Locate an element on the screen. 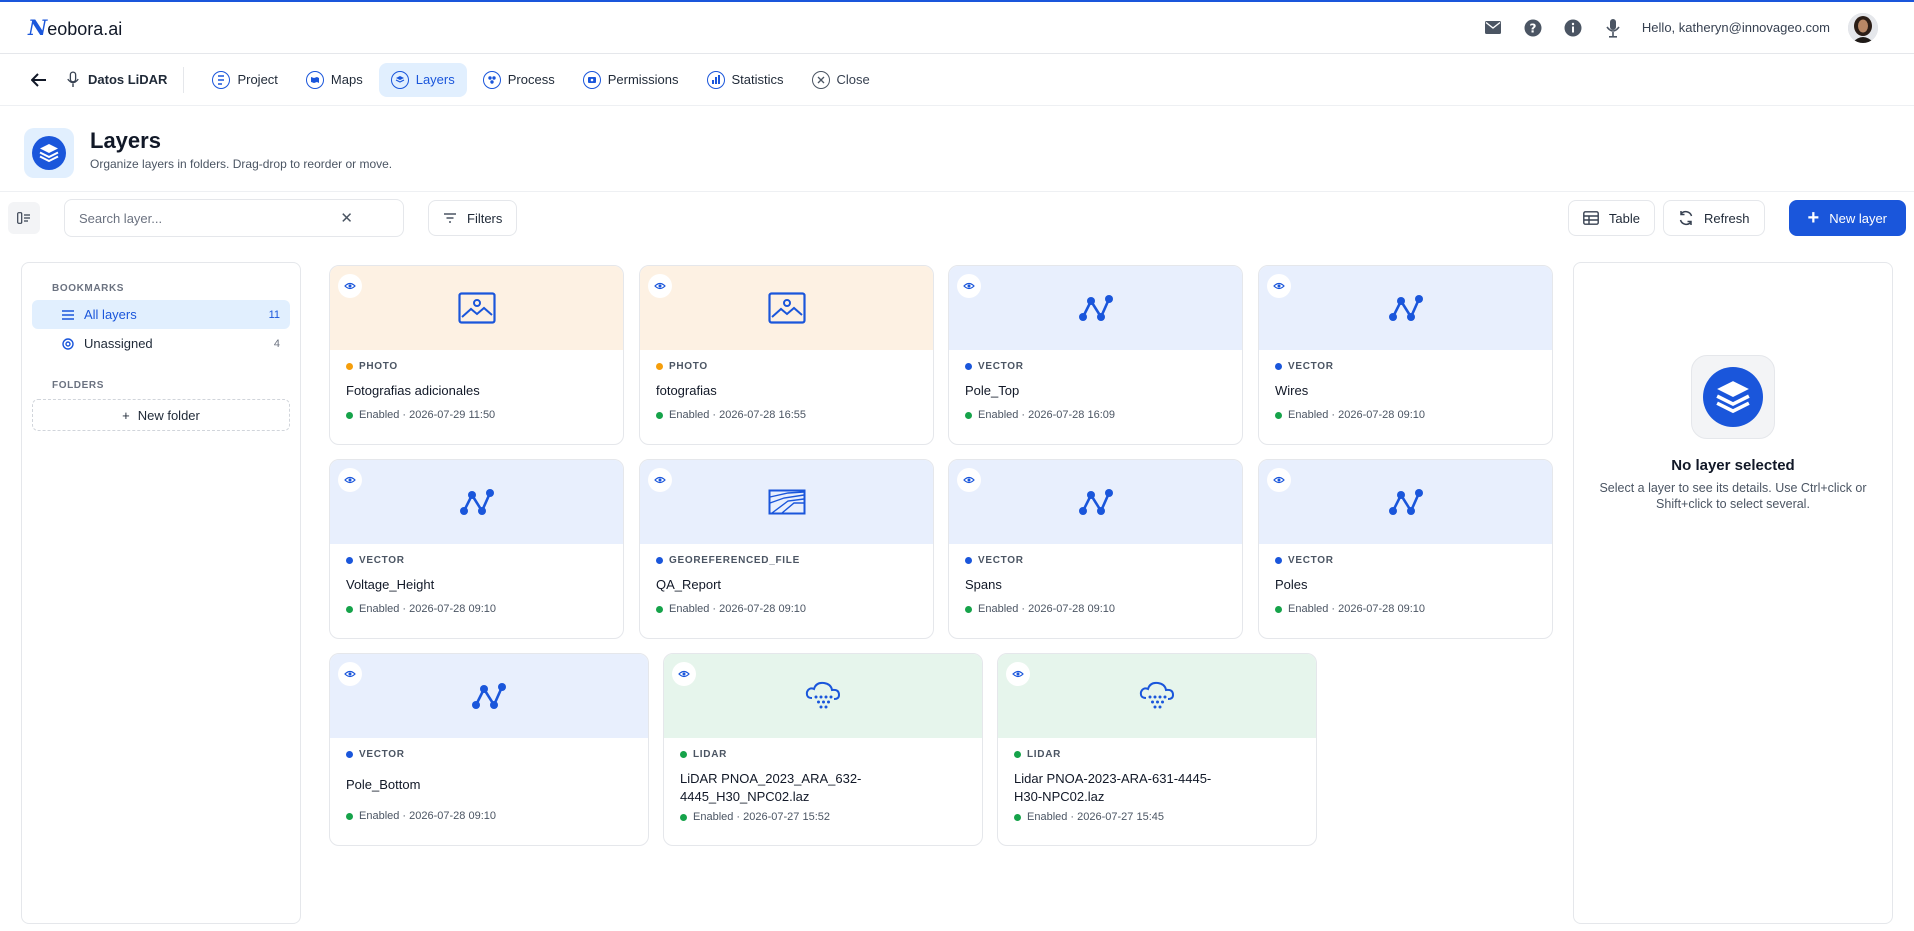 The width and height of the screenshot is (1914, 931). sidebar-item-count: 11 is located at coordinates (274, 314).